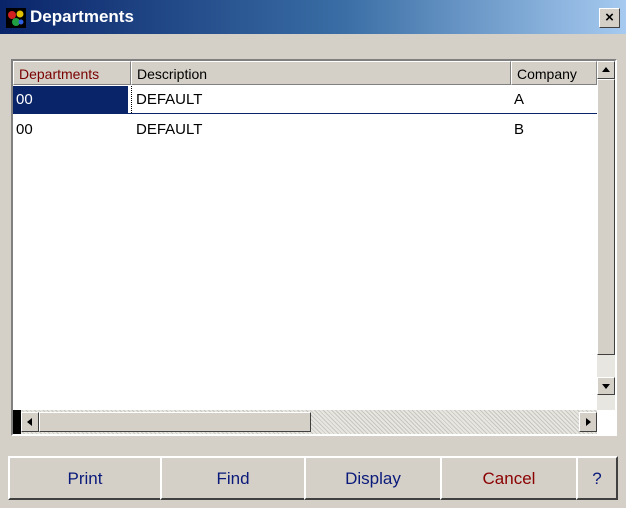  I want to click on column-header-description: Description, so click(321, 73).